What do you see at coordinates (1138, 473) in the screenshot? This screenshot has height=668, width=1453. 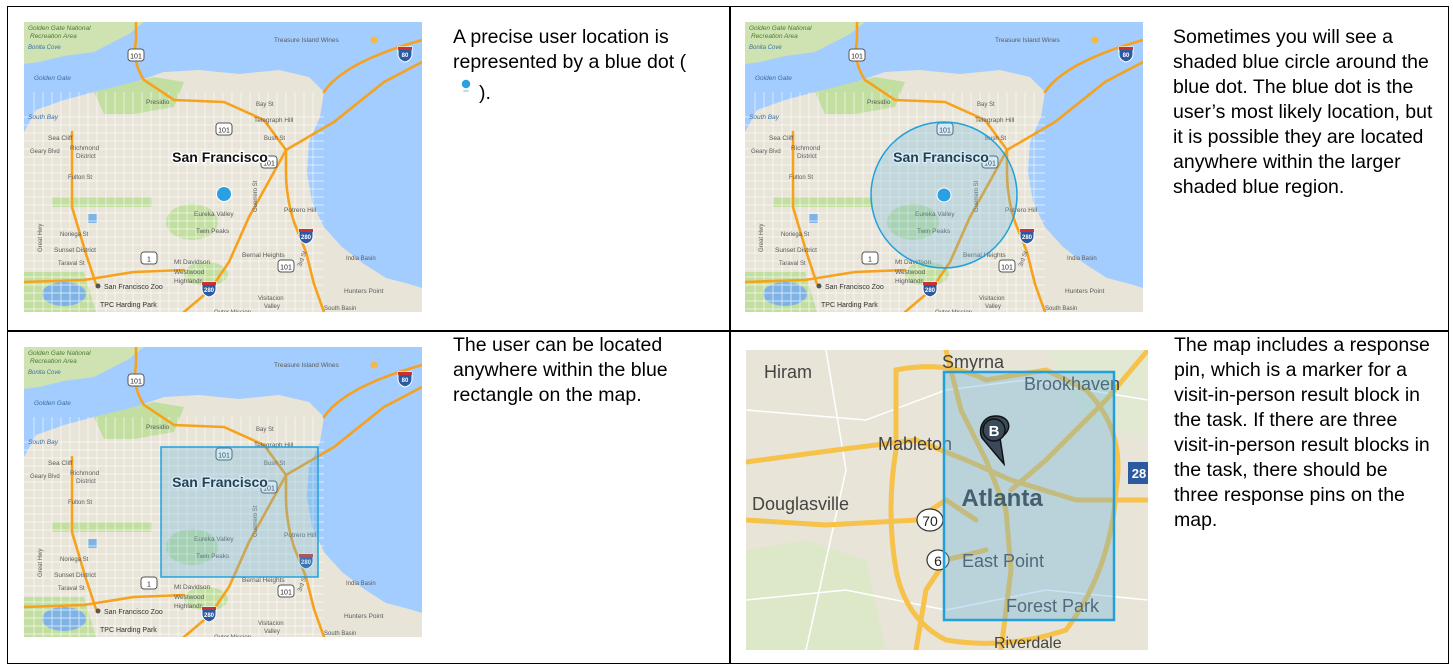 I see `highway-shield: 28` at bounding box center [1138, 473].